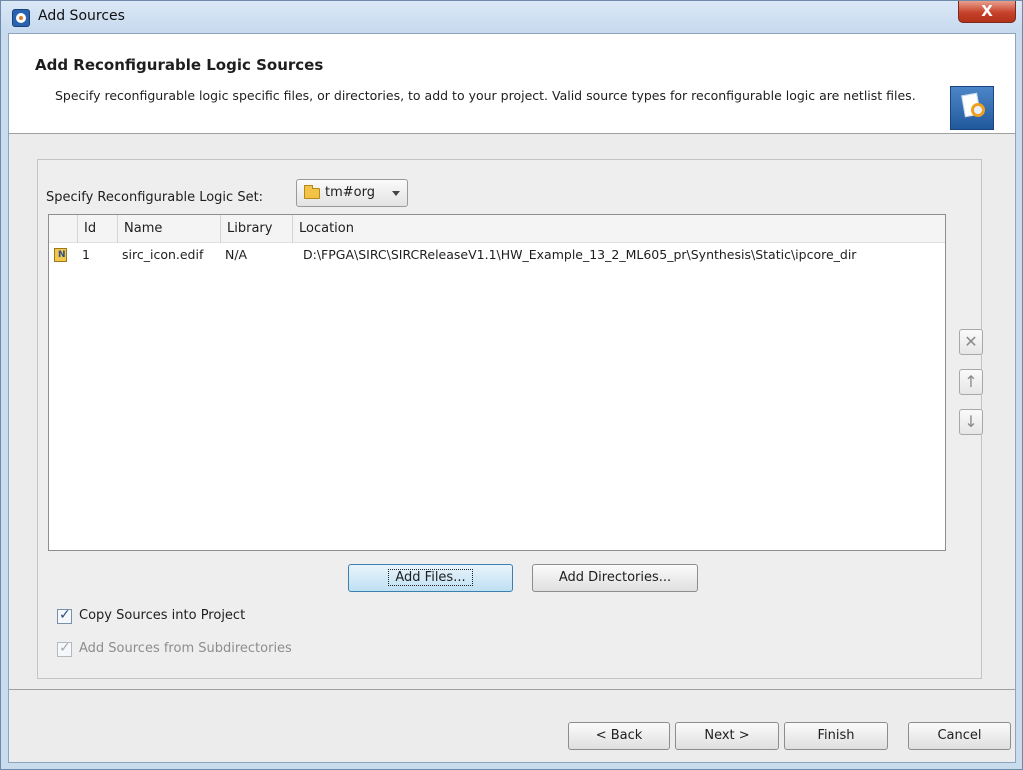 The image size is (1023, 770). I want to click on chevron-down-icon, so click(396, 193).